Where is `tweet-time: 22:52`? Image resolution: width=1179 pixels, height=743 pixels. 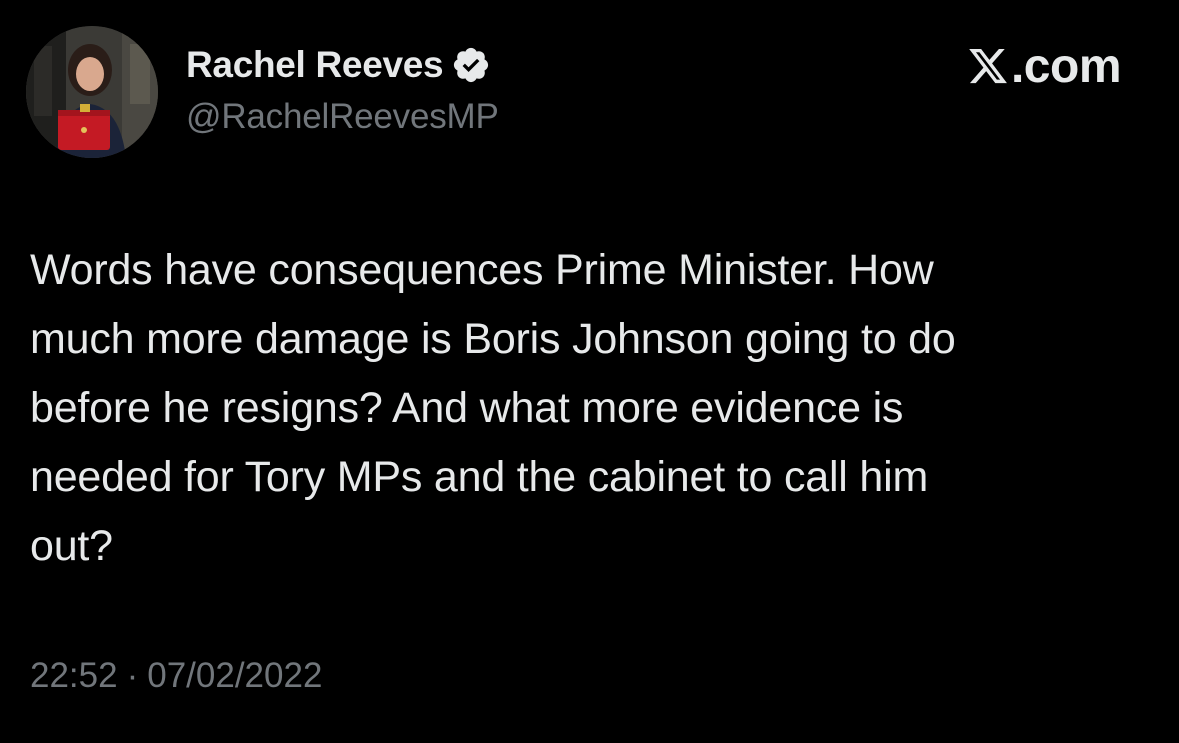 tweet-time: 22:52 is located at coordinates (74, 676).